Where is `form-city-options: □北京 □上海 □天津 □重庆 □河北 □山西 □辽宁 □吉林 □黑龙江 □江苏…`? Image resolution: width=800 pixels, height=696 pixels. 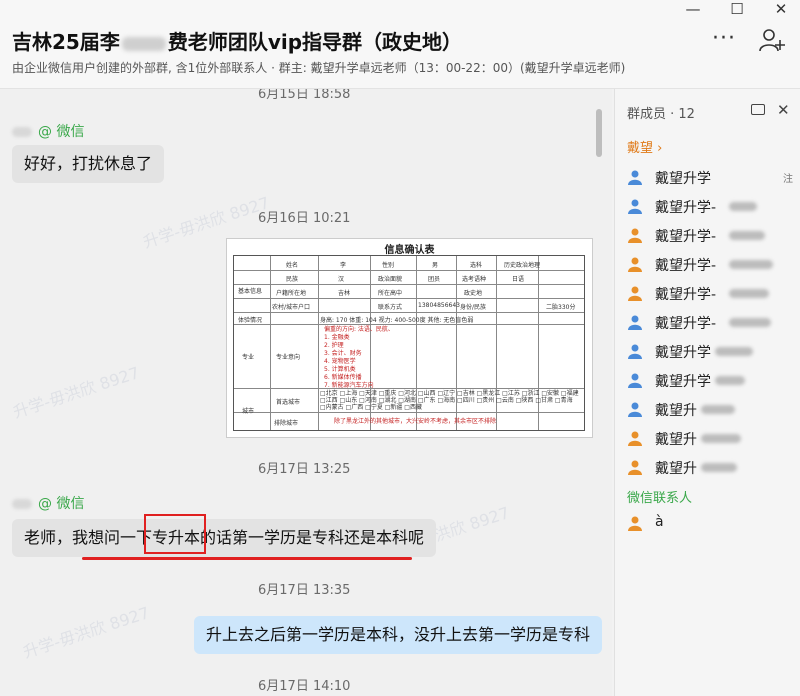
form-city-options: □北京 □上海 □天津 □重庆 □河北 □山西 □辽宁 □吉林 □黑龙江 □江苏… is located at coordinates (449, 400).